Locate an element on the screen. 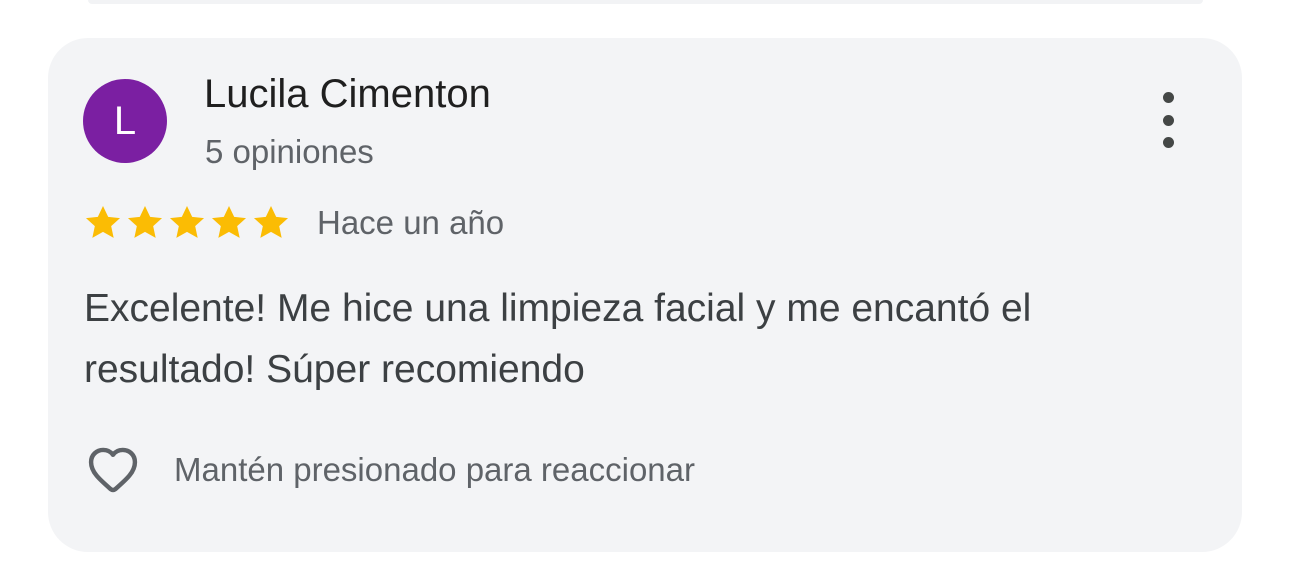 This screenshot has width=1290, height=564. react-label: Mantén presionado para reaccionar is located at coordinates (434, 469).